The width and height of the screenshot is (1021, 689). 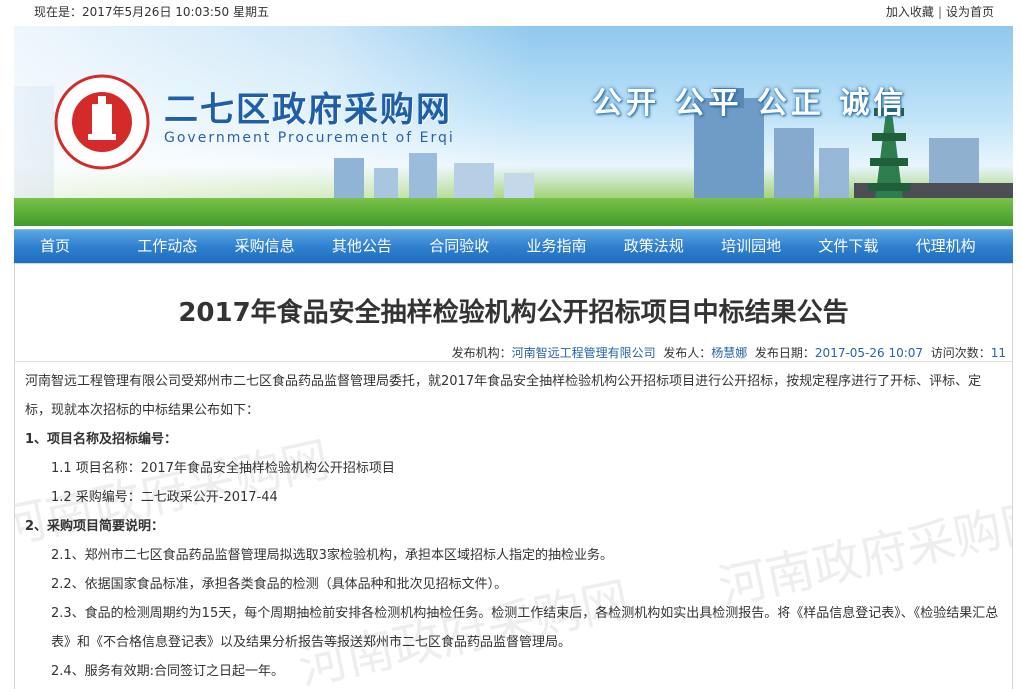 What do you see at coordinates (970, 12) in the screenshot?
I see `set-homepage-link: 设为首页` at bounding box center [970, 12].